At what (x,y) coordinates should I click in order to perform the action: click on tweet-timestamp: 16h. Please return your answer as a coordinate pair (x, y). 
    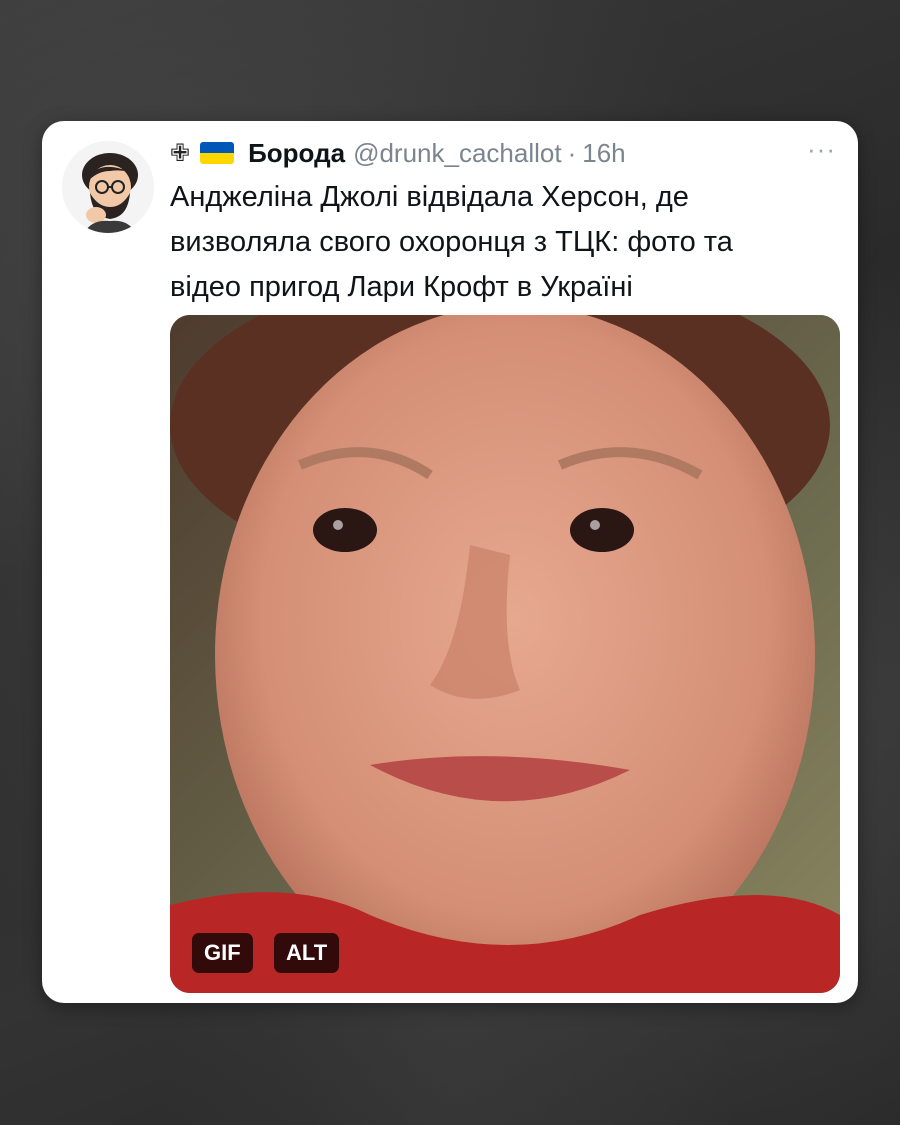
    Looking at the image, I should click on (603, 153).